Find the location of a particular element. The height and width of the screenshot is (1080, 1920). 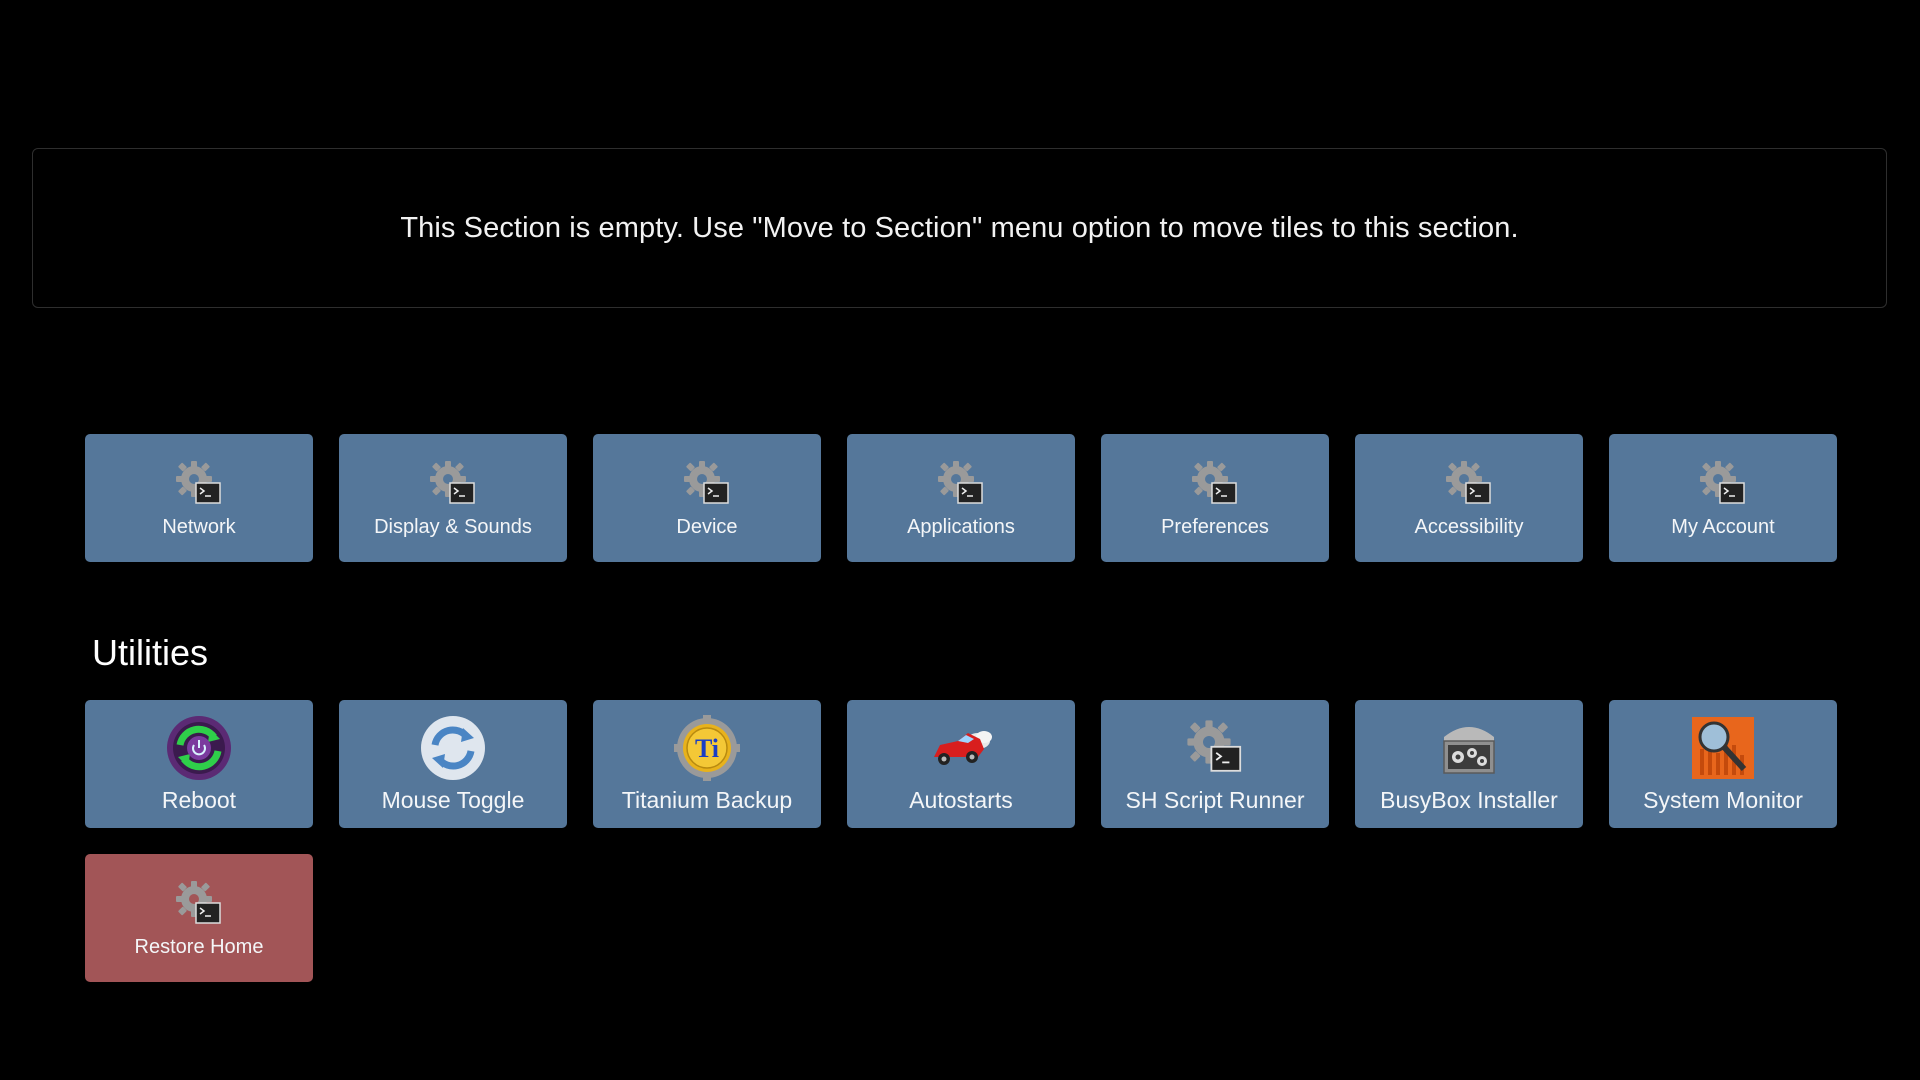

busybox-icon is located at coordinates (1469, 748).